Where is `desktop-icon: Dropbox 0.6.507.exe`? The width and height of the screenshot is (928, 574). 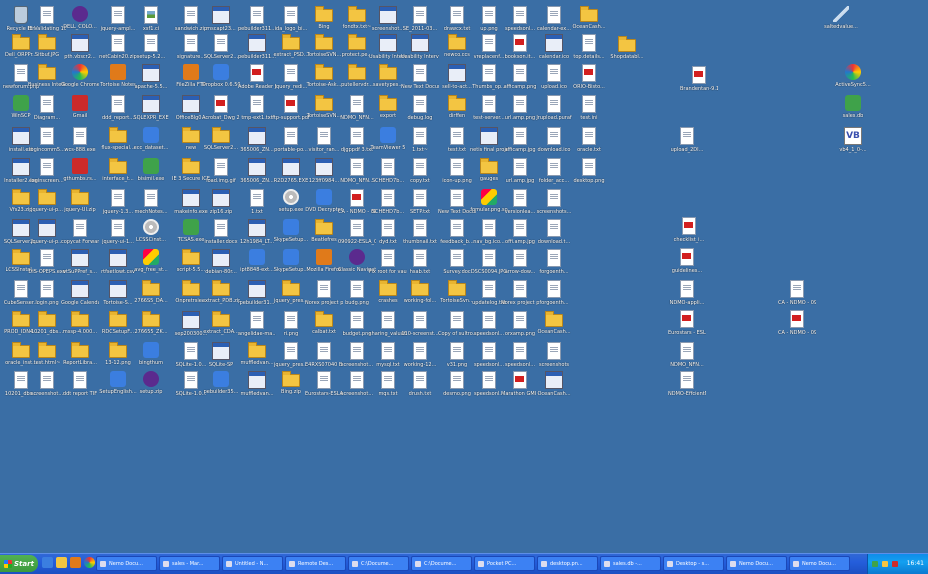 desktop-icon: Dropbox 0.6.507.exe is located at coordinates (221, 81).